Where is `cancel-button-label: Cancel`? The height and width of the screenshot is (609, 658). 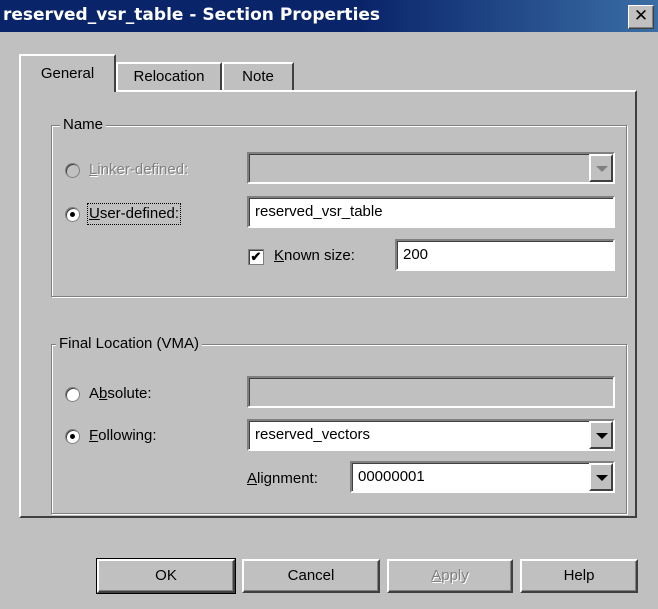
cancel-button-label: Cancel is located at coordinates (311, 575).